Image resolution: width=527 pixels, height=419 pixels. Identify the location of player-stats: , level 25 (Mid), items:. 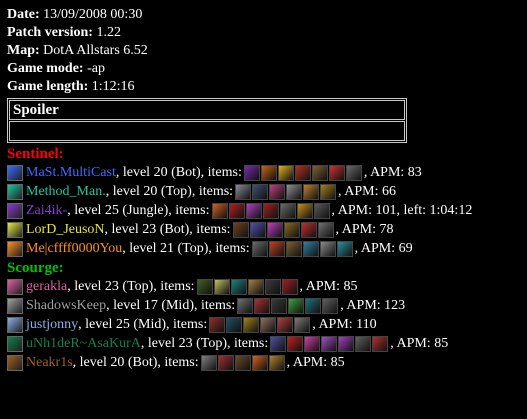
(143, 324).